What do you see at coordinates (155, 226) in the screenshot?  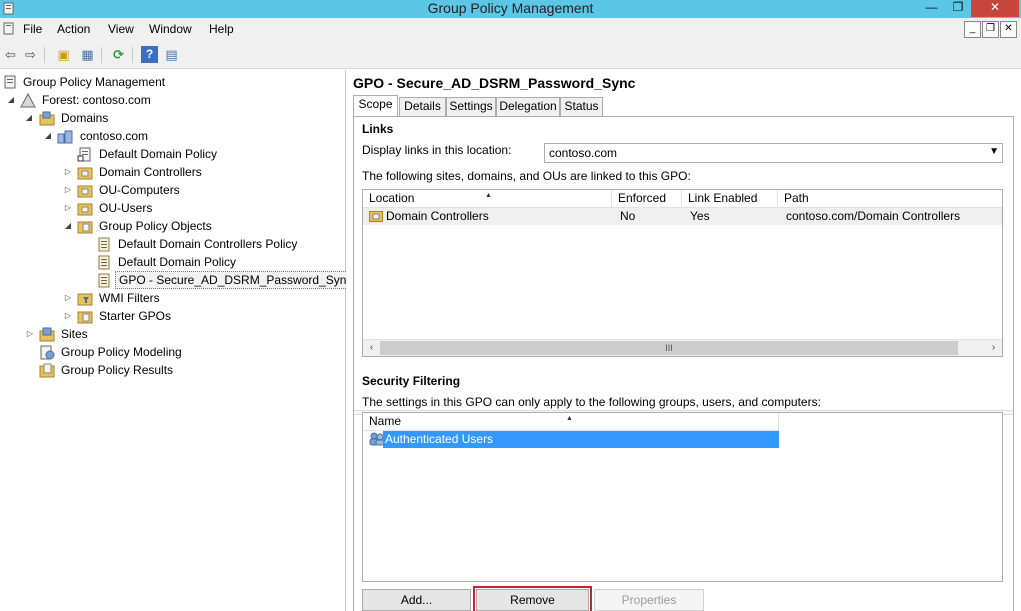 I see `tree-label: Group Policy Objects` at bounding box center [155, 226].